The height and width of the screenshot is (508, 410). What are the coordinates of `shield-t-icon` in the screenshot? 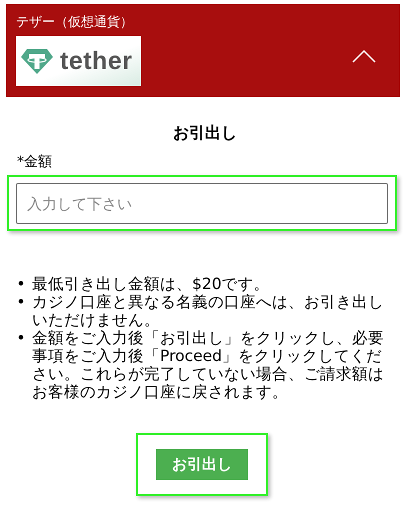 It's located at (37, 61).